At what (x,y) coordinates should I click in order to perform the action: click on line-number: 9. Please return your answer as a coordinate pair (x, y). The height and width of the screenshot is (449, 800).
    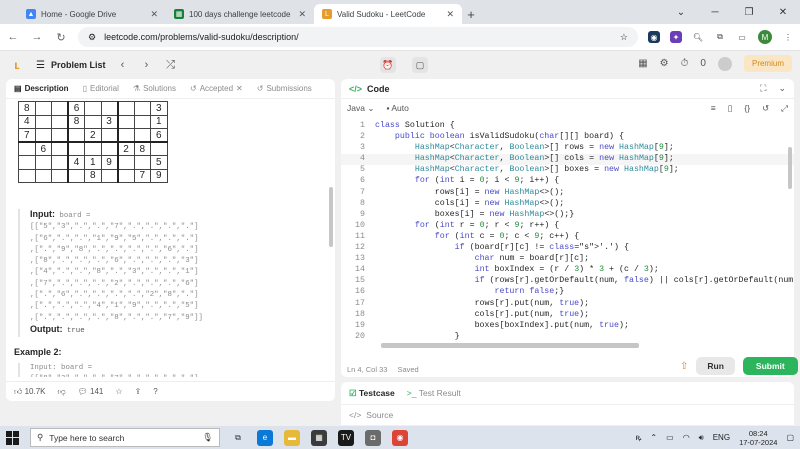
    Looking at the image, I should click on (362, 214).